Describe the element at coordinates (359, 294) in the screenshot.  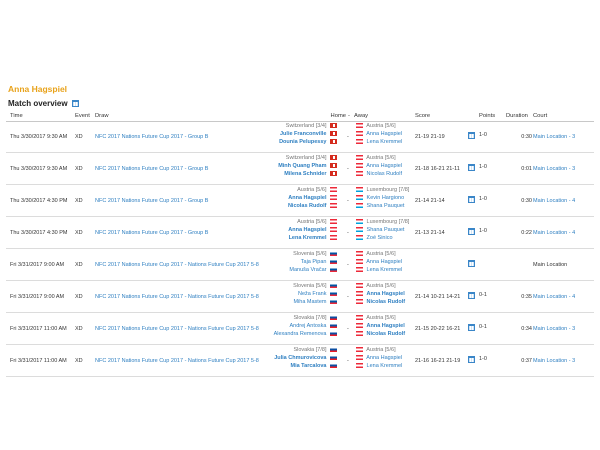
I see `away-player-1-flag-icon` at that location.